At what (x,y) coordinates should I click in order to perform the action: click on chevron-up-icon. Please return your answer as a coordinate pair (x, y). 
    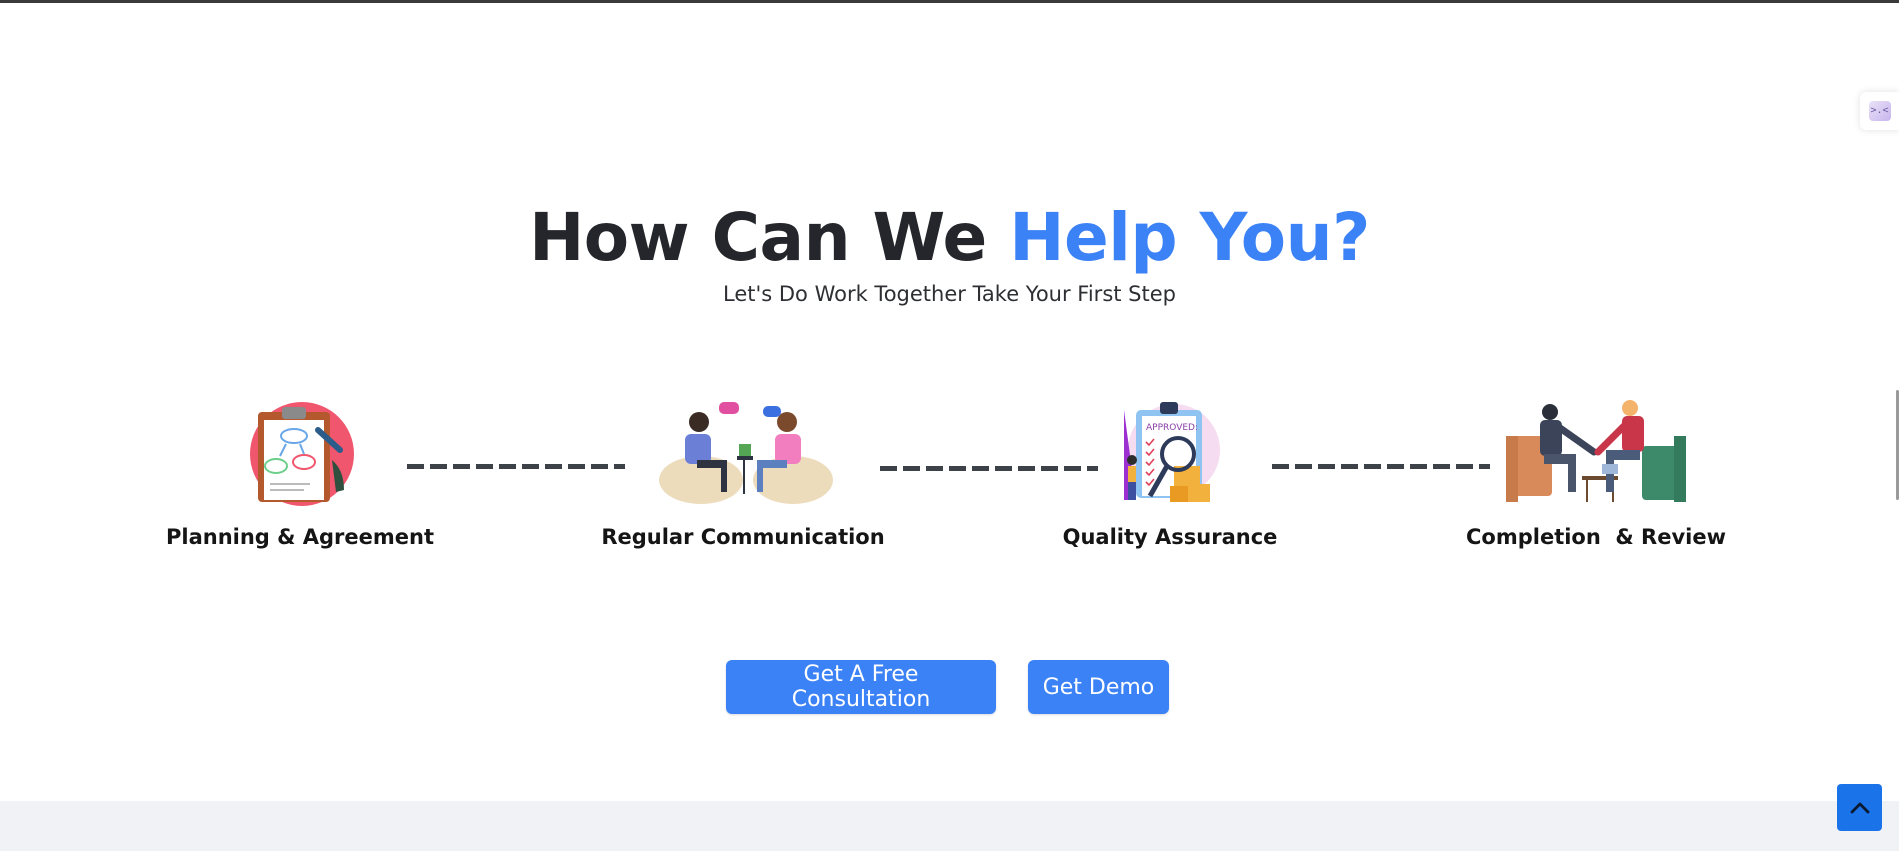
    Looking at the image, I should click on (1859, 807).